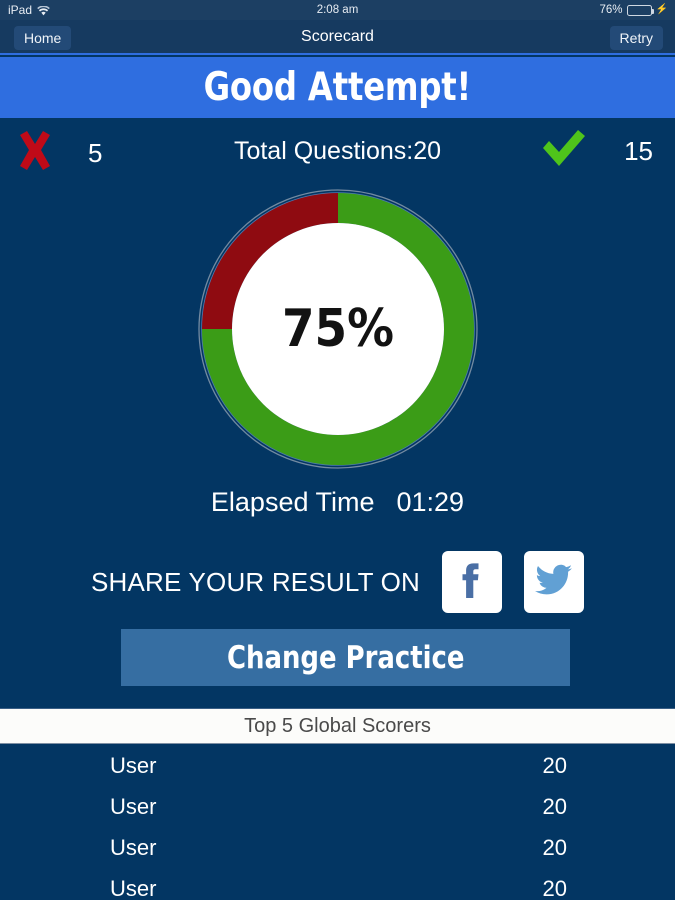  I want to click on score-percentage-label: 75%, so click(338, 329).